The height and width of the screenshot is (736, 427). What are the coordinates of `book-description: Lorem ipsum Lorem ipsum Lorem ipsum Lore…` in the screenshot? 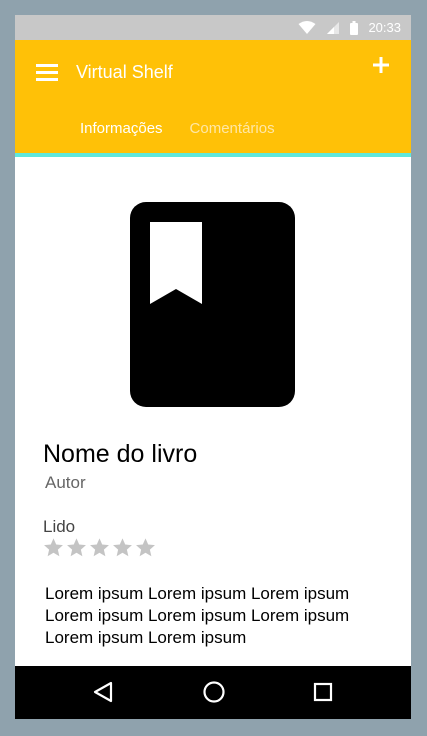 It's located at (197, 615).